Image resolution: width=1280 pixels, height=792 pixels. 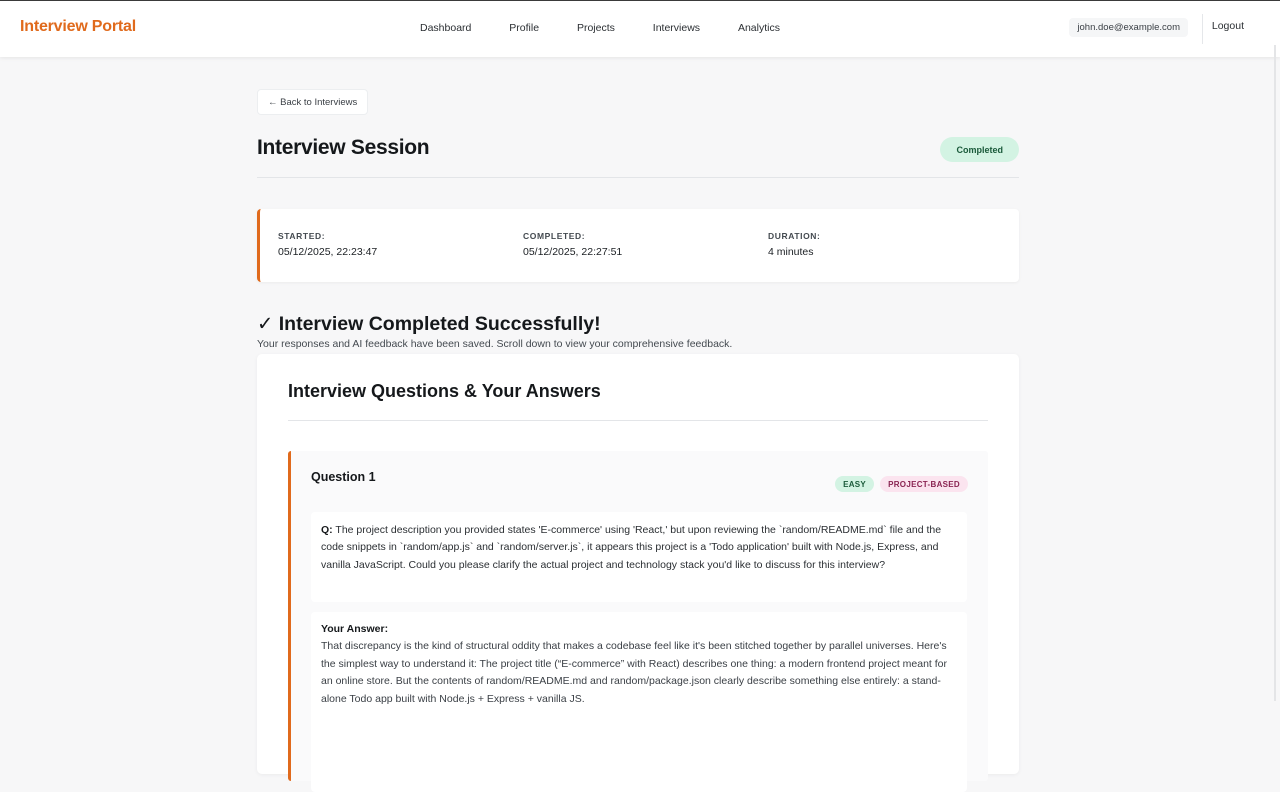 What do you see at coordinates (343, 477) in the screenshot?
I see `question-title: Question 1` at bounding box center [343, 477].